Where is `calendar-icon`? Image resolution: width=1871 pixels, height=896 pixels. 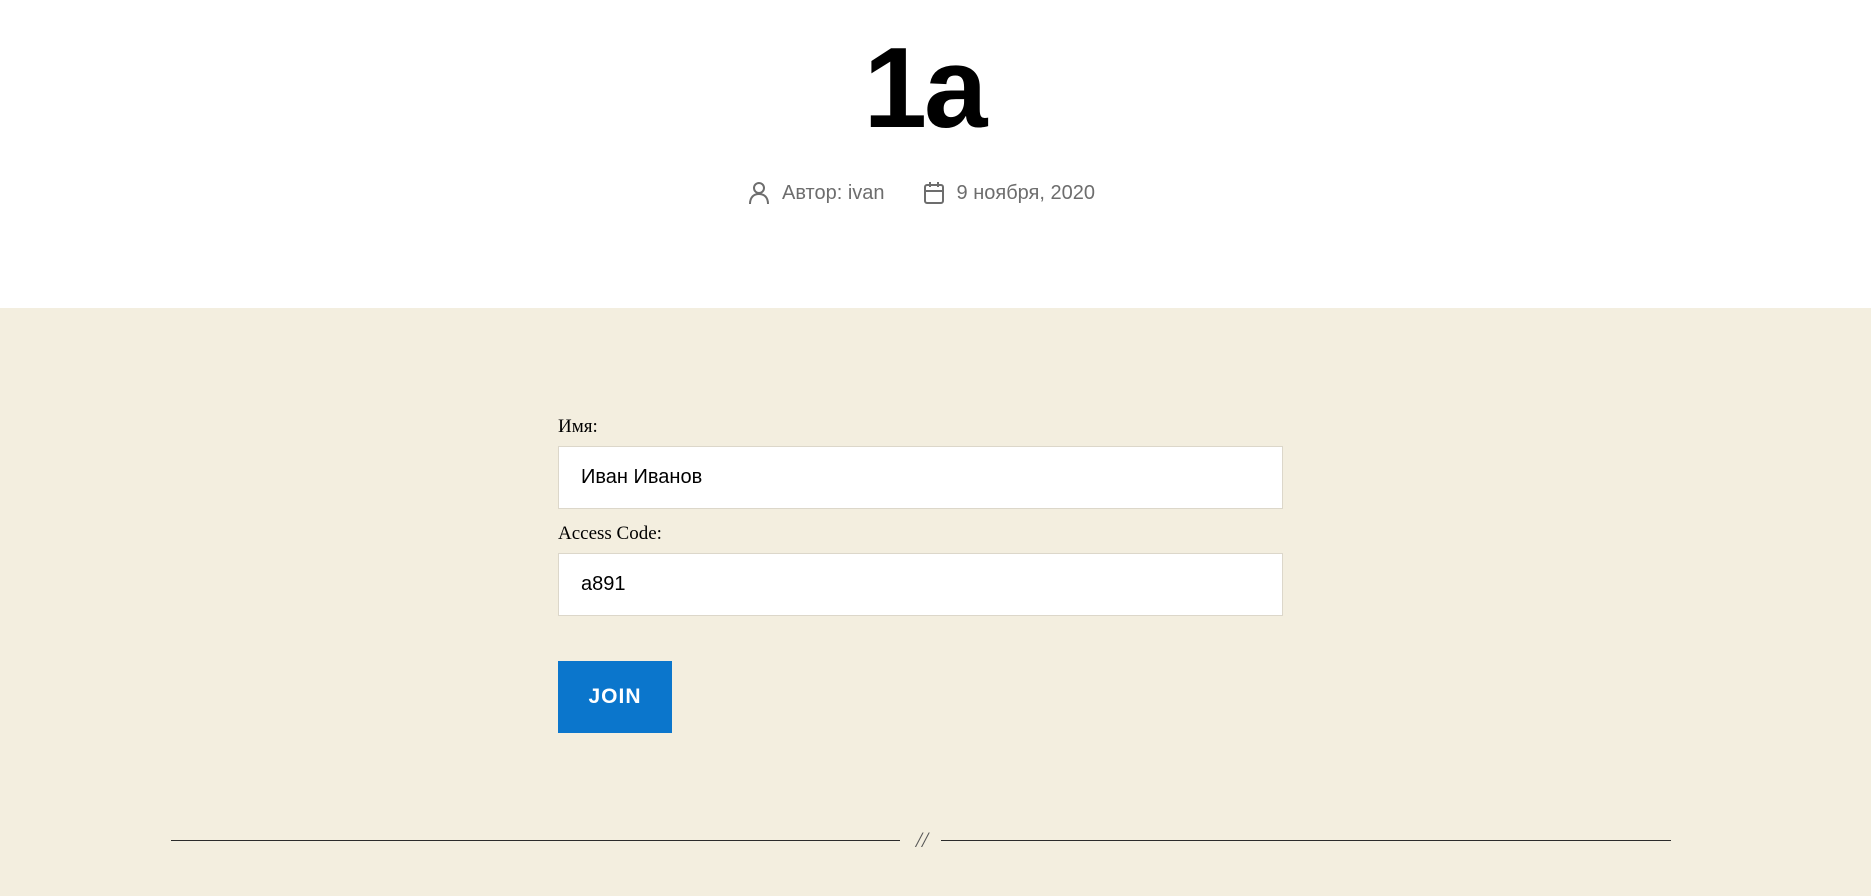
calendar-icon is located at coordinates (934, 193).